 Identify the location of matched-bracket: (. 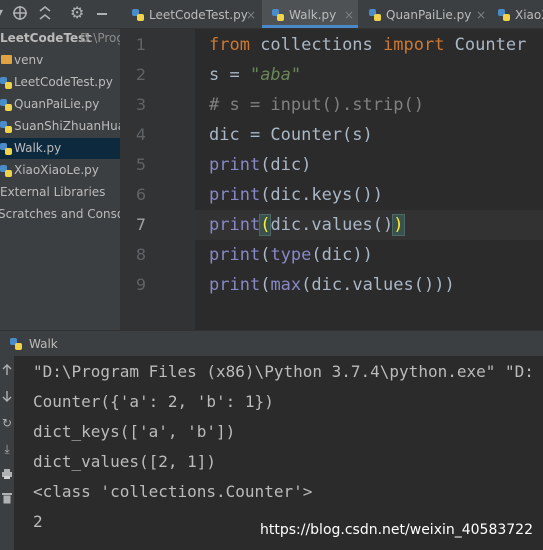
(265, 225).